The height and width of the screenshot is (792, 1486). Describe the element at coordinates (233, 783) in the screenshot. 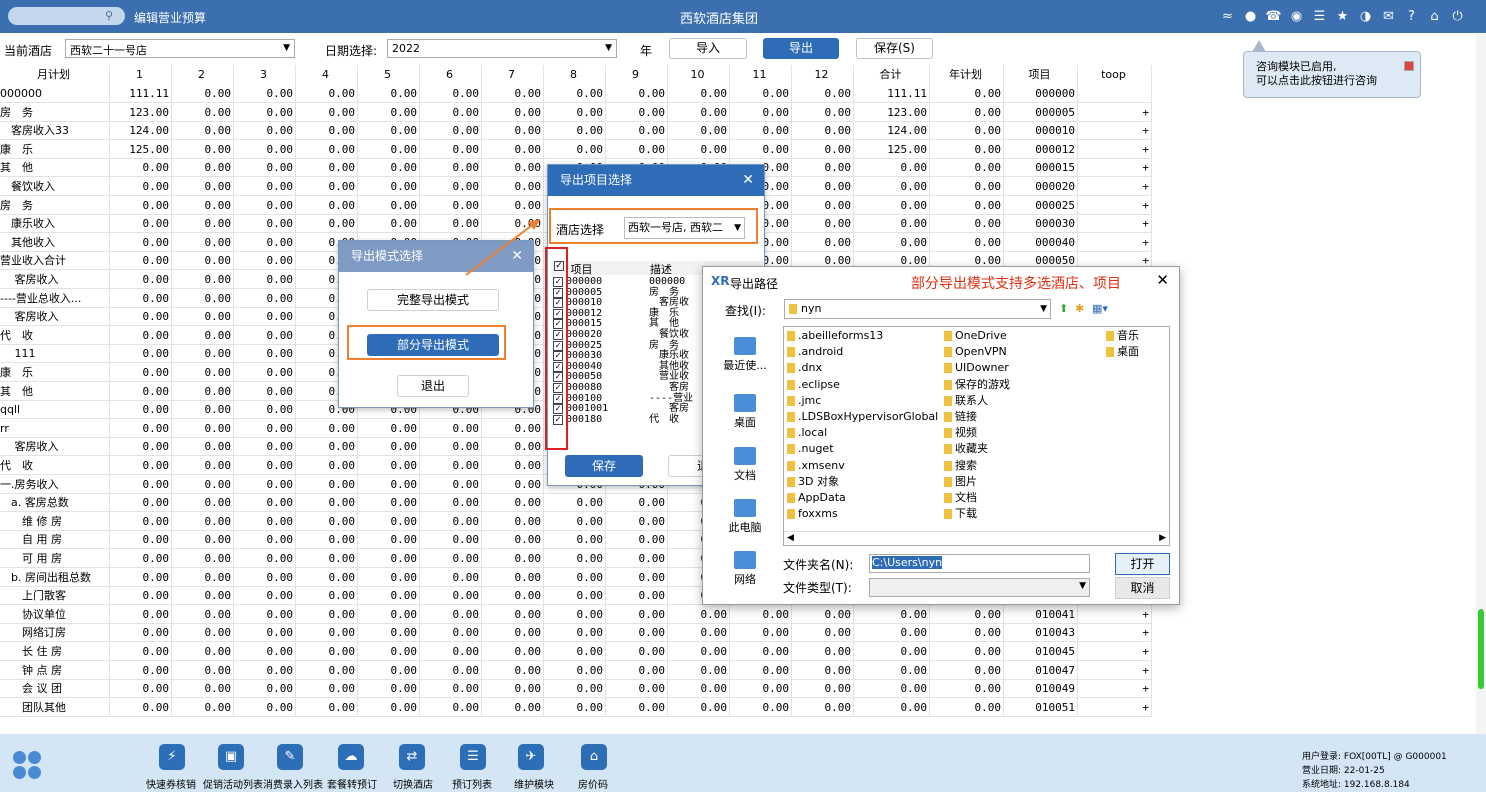

I see `dock-label: 促销活动列表` at that location.